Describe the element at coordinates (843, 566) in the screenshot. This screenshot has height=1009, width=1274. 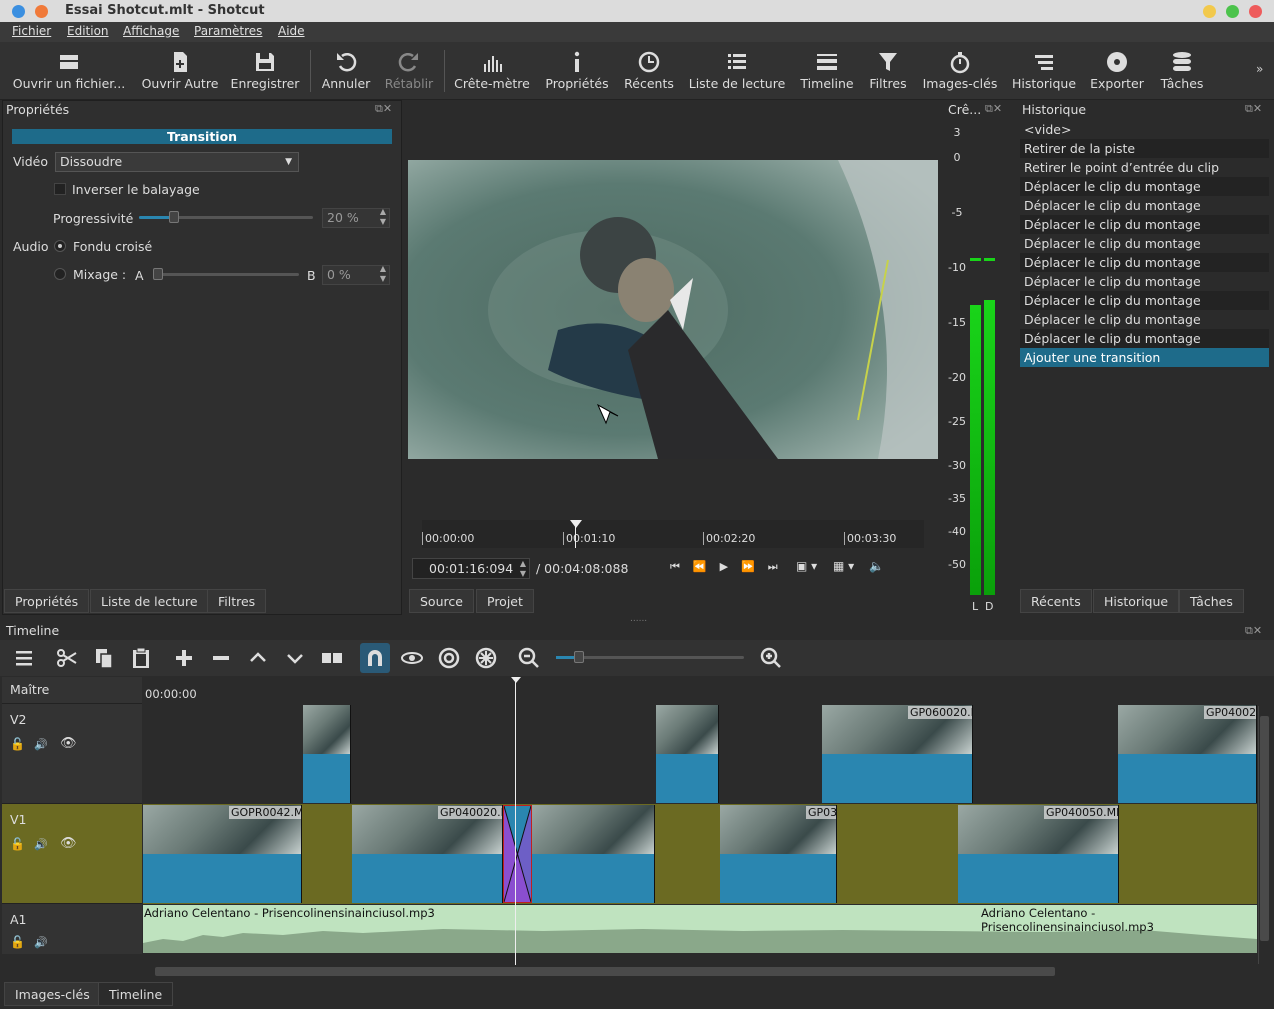
I see `grid-toggle-icon: ▦ ▾` at that location.